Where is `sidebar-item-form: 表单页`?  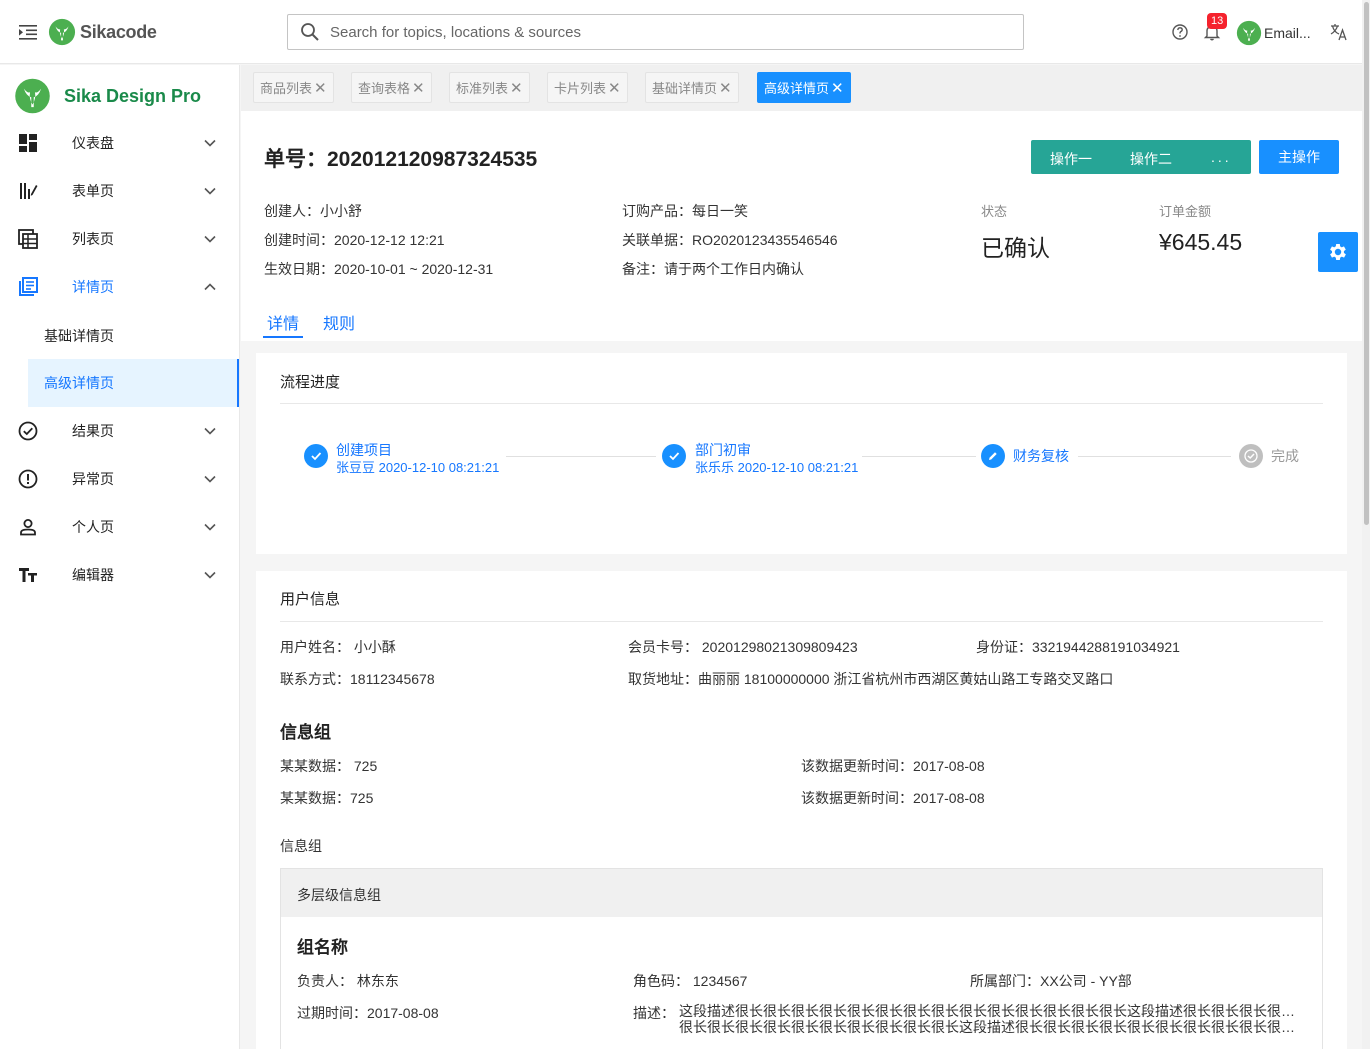 sidebar-item-form: 表单页 is located at coordinates (119, 191).